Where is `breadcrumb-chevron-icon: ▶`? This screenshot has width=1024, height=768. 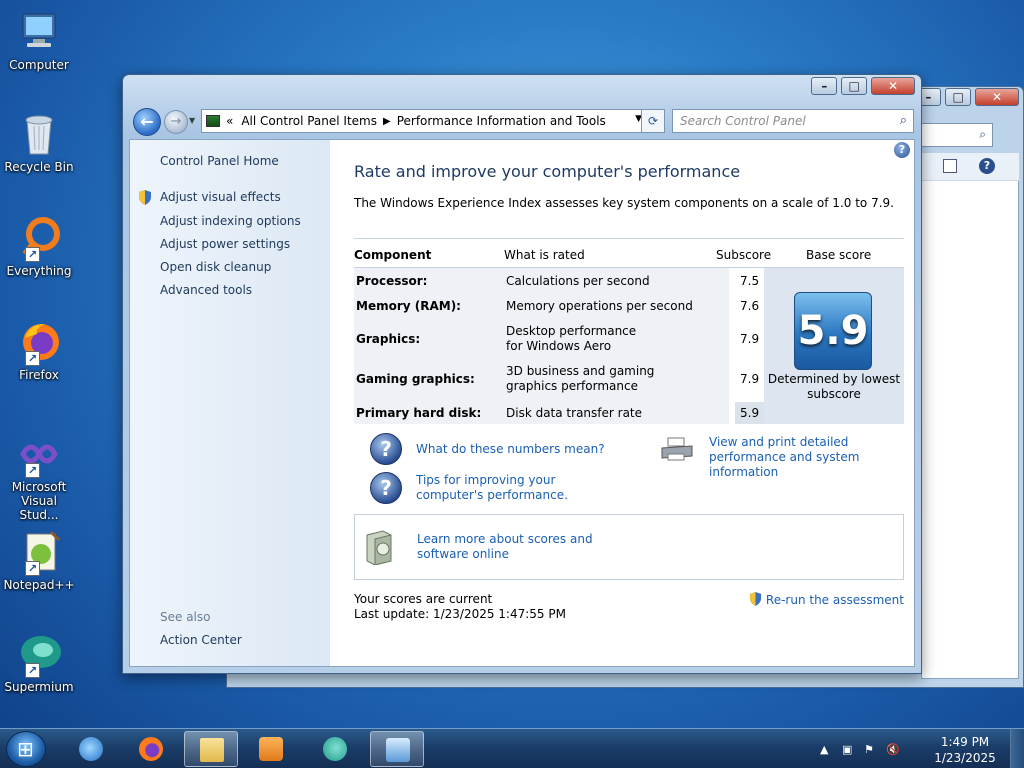
breadcrumb-chevron-icon: ▶ is located at coordinates (387, 121).